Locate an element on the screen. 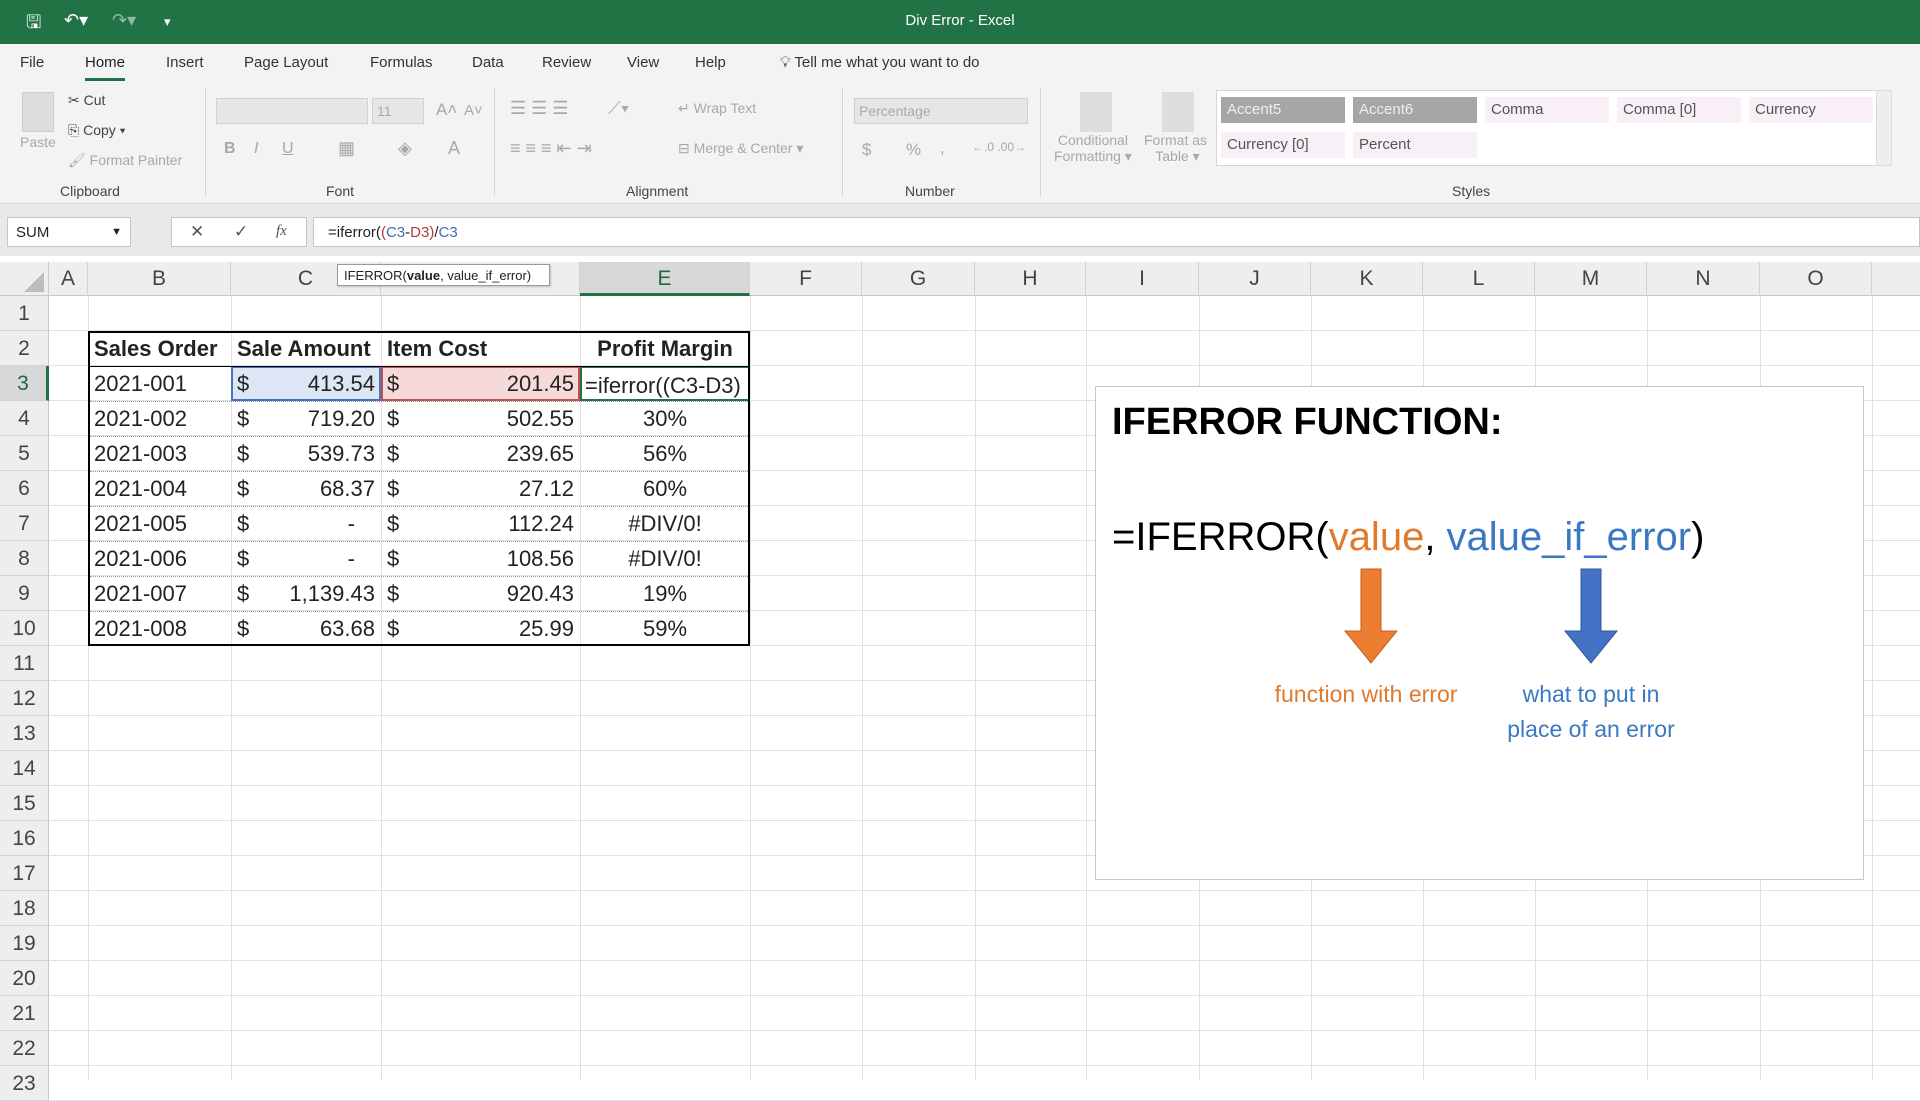 The height and width of the screenshot is (1101, 1920). name-box: SUM ▼ is located at coordinates (69, 232).